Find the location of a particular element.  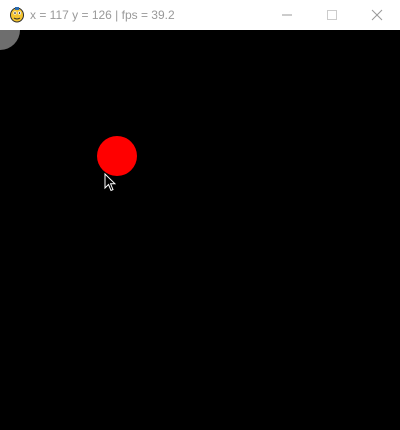

window-title: x = 117 y = 126 | fps = 39.2 is located at coordinates (102, 15).